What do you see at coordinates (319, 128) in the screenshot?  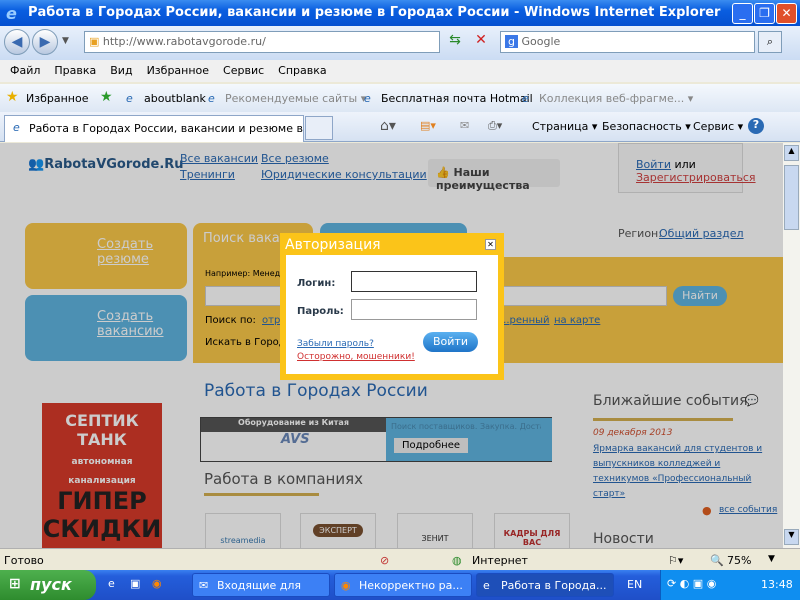 I see `new-tab-button` at bounding box center [319, 128].